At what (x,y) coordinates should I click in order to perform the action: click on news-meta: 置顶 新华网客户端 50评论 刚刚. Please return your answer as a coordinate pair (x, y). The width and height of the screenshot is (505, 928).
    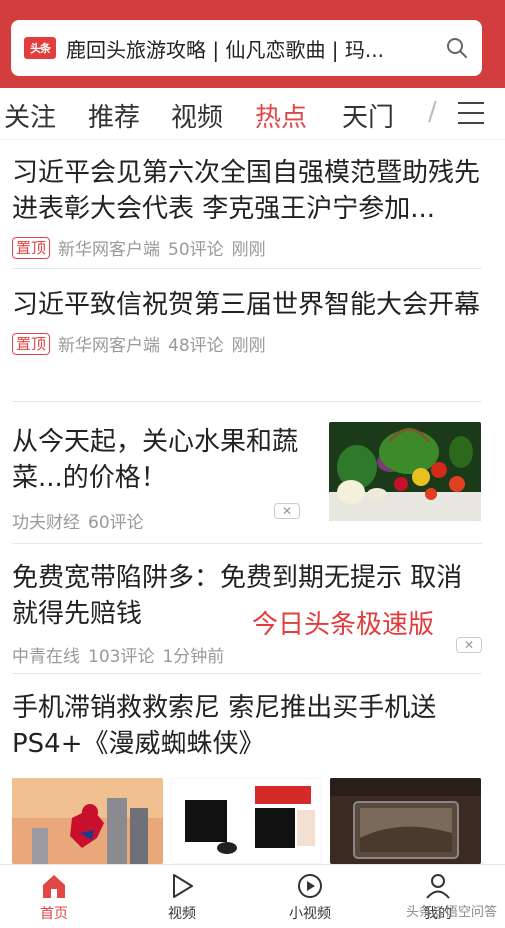
    Looking at the image, I should click on (247, 247).